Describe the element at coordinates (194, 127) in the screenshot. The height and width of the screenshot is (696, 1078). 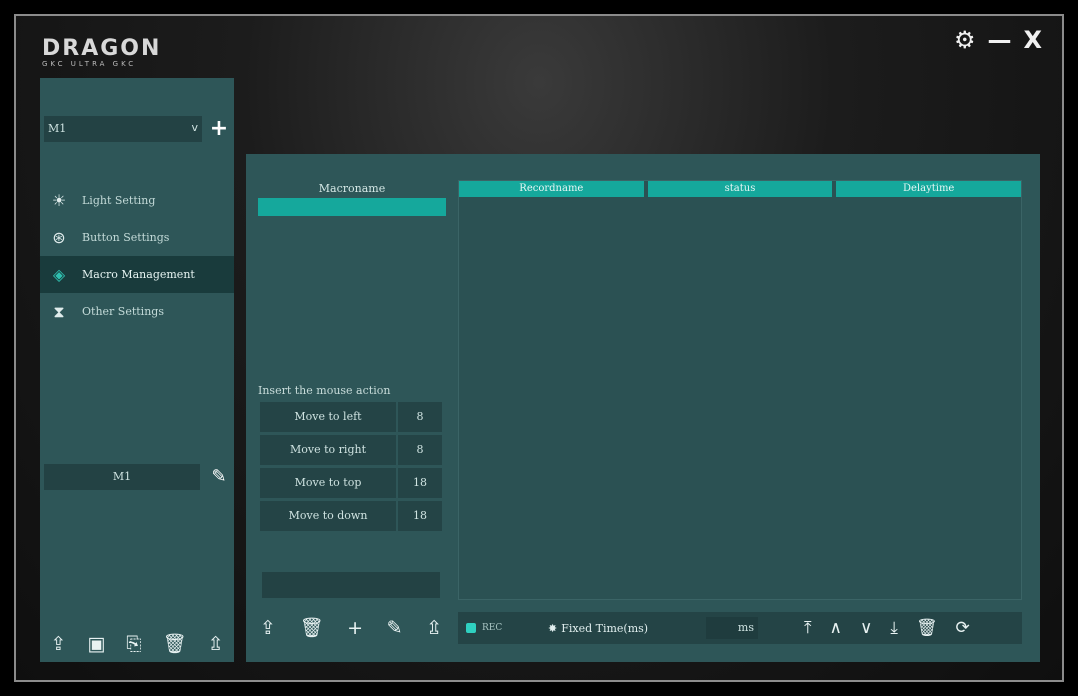
I see `chevron-down-icon: v` at that location.